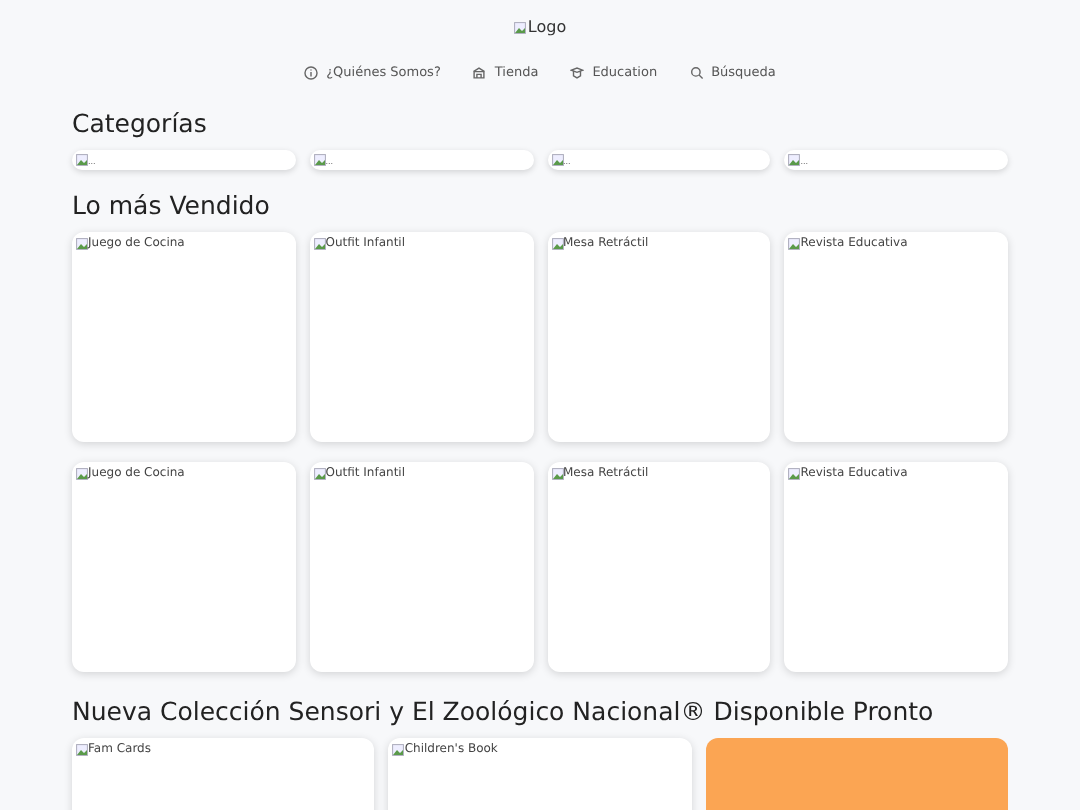 Image resolution: width=1080 pixels, height=810 pixels. I want to click on section-heading: Nueva Colección Sensori y El Zoológico Nacional® Disponible Pronto, so click(504, 711).